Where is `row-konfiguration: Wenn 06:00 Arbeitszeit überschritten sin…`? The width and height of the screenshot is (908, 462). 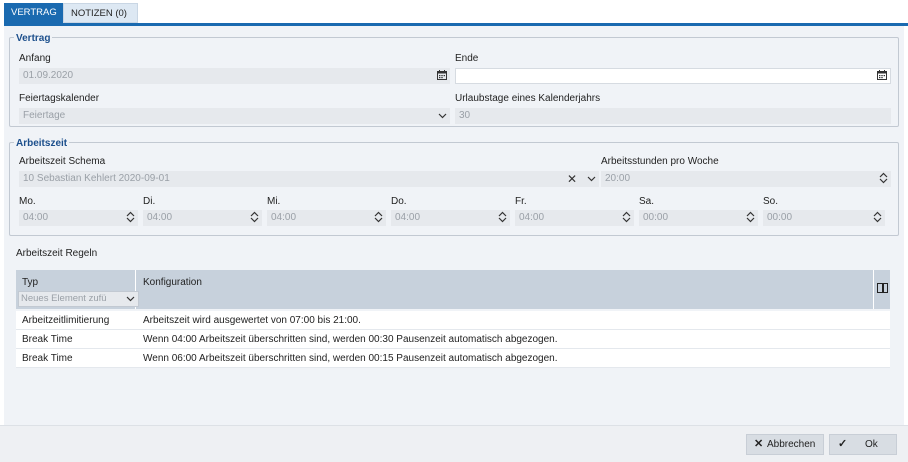 row-konfiguration: Wenn 06:00 Arbeitszeit überschritten sin… is located at coordinates (350, 358).